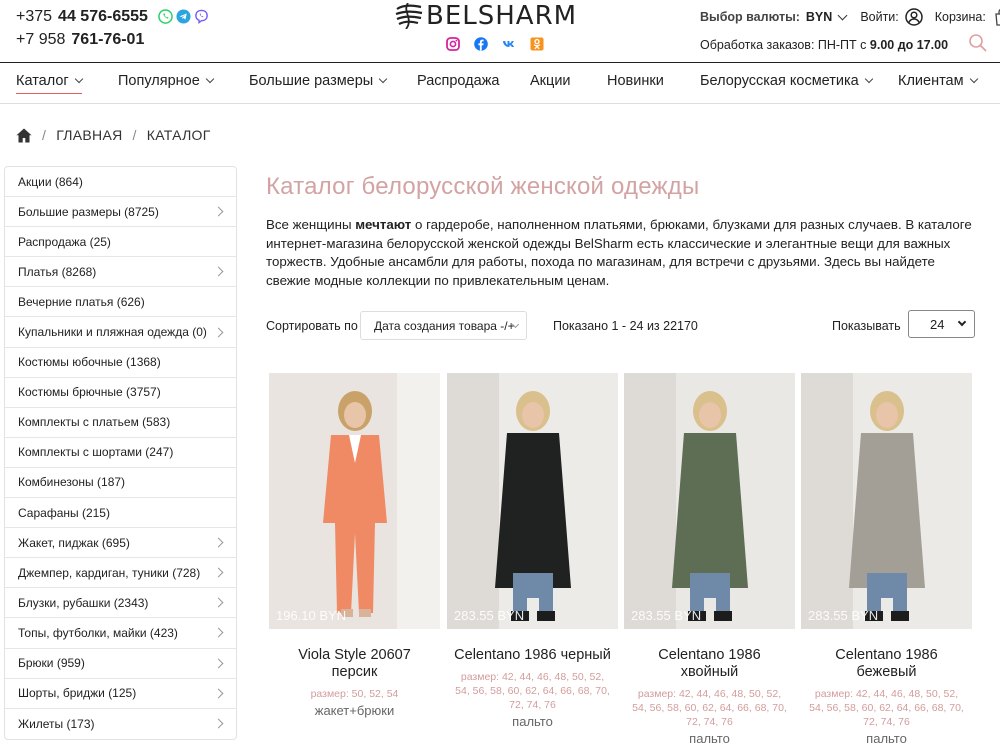 The image size is (1000, 748). I want to click on nav-item-clients: Клиентам, so click(938, 81).